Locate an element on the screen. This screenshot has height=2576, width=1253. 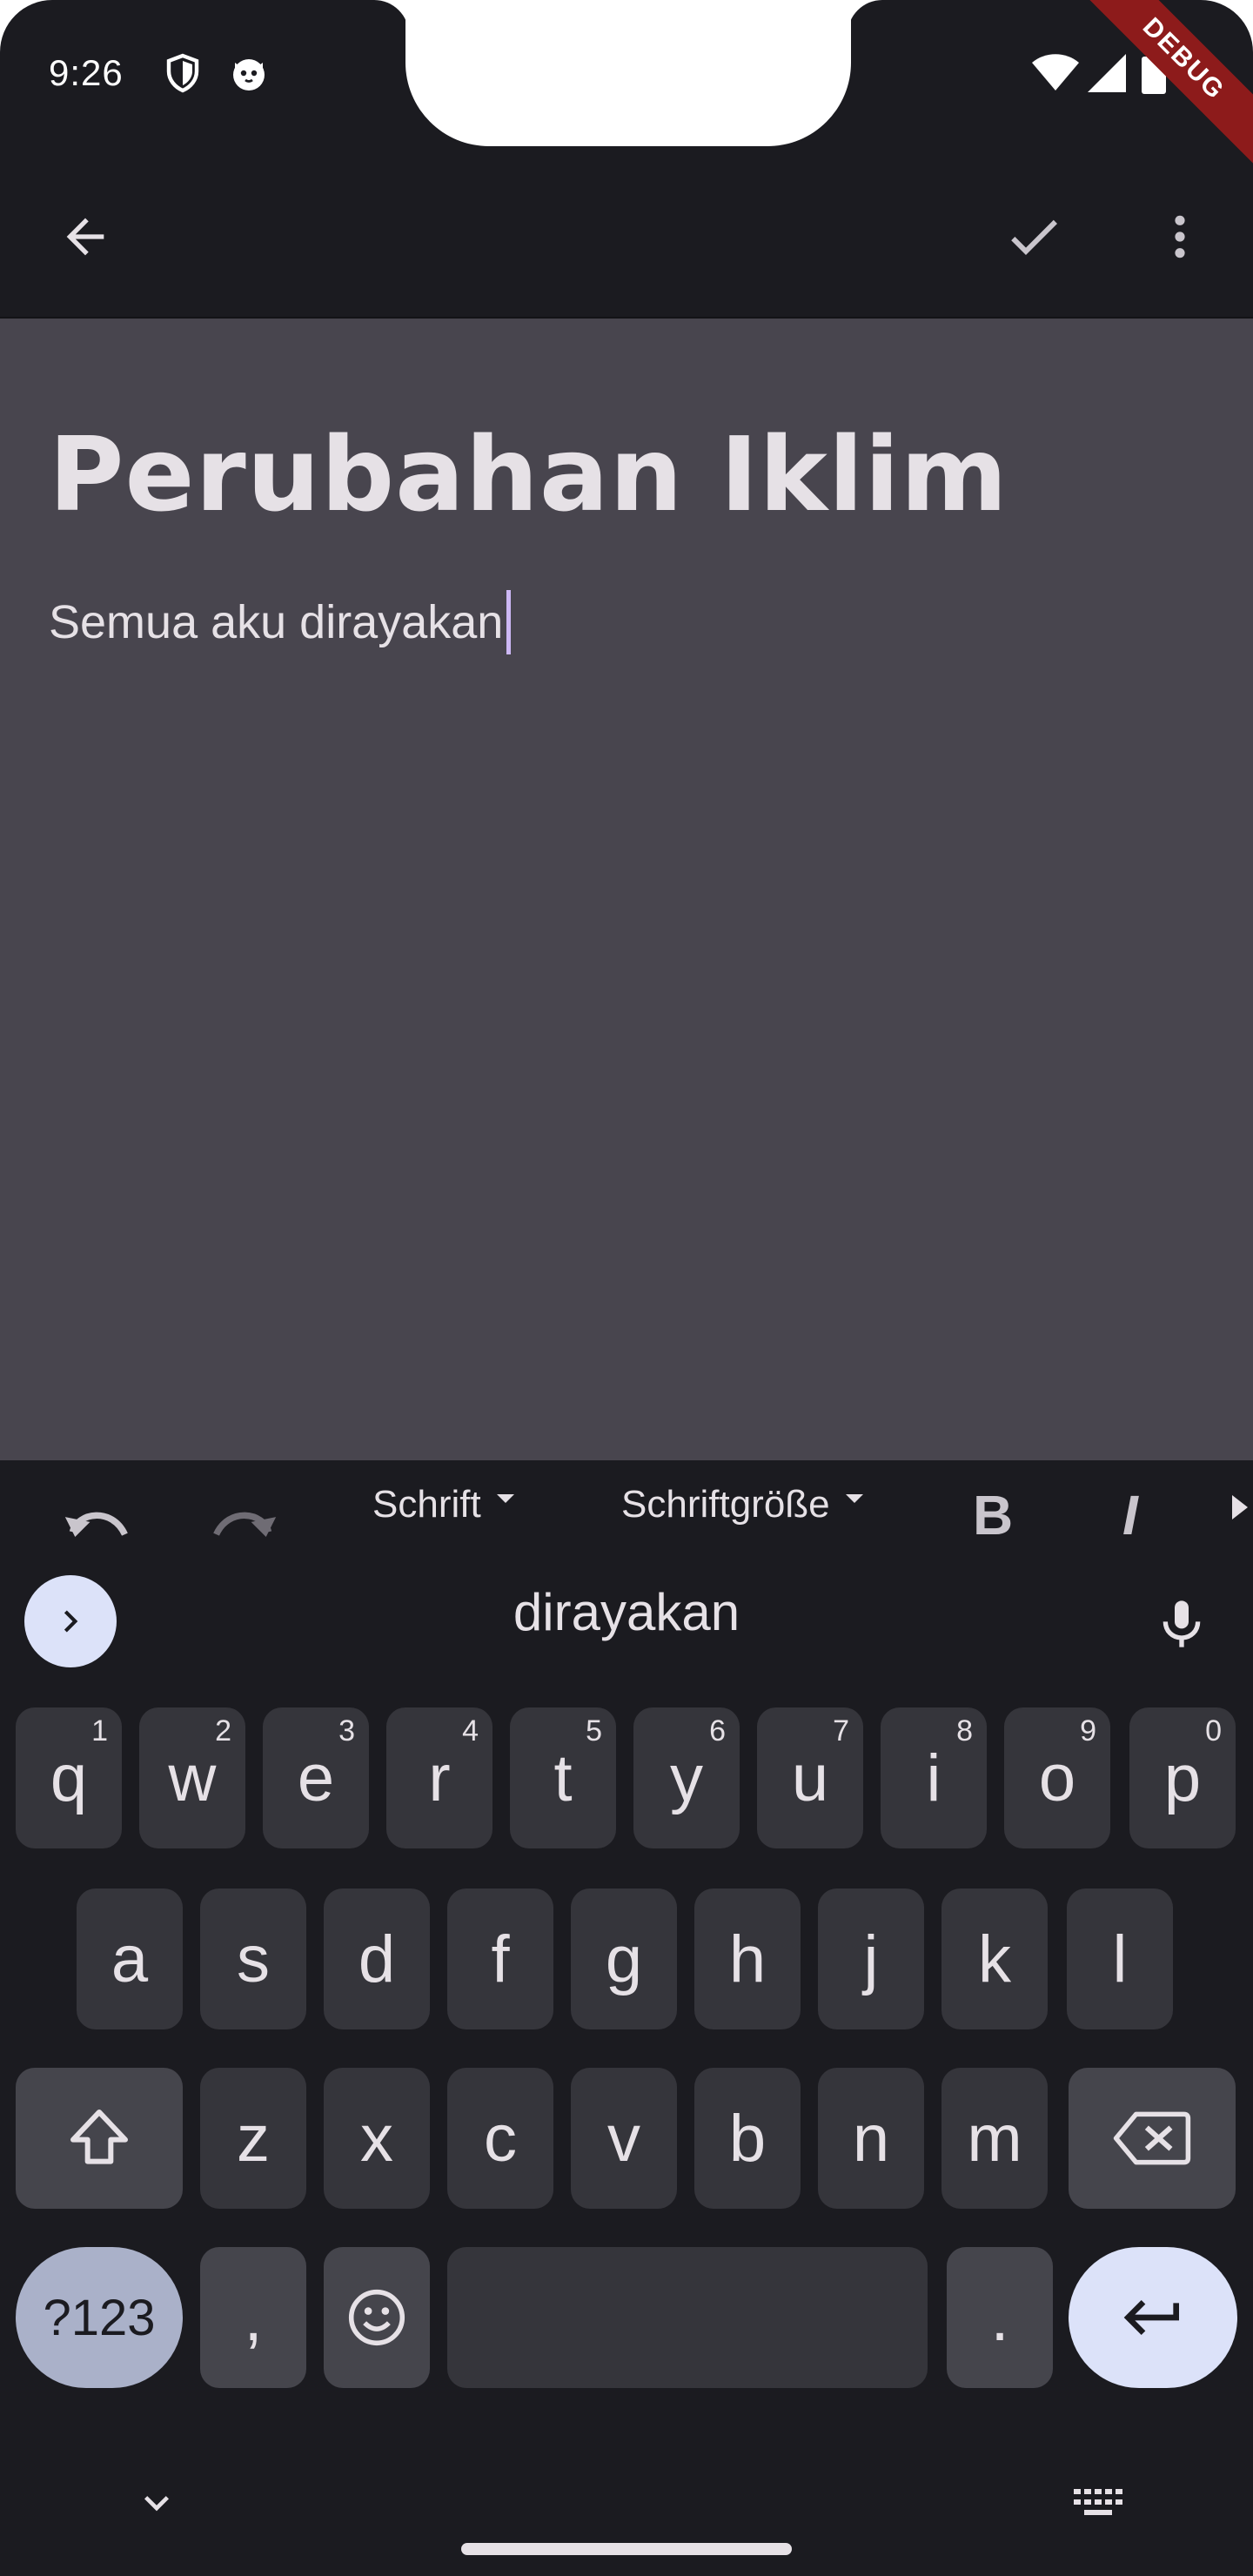
key-y: y6 is located at coordinates (686, 1778).